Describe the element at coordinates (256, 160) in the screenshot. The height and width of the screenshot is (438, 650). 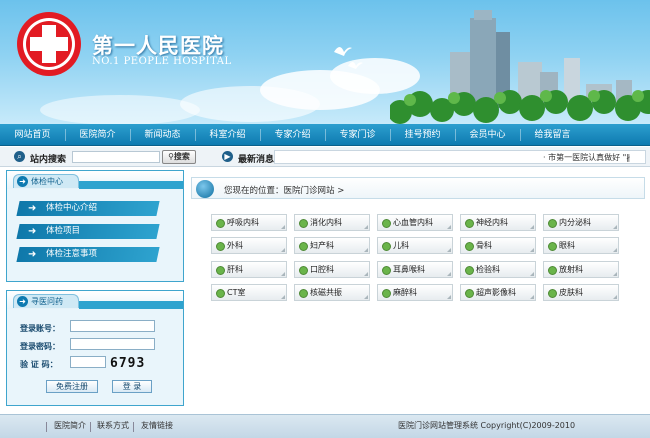
I see `news-label: 最新消息` at that location.